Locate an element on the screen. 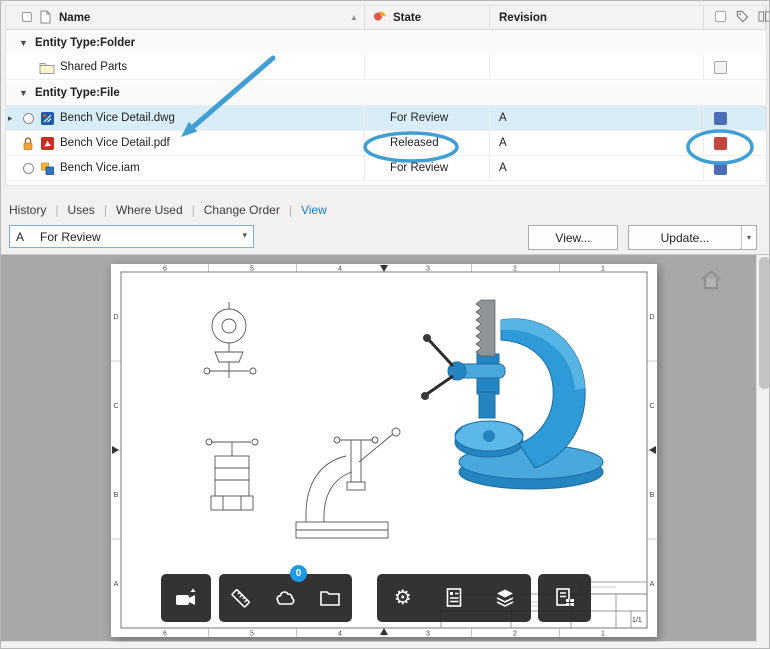  pdf-file-icon is located at coordinates (47, 145).